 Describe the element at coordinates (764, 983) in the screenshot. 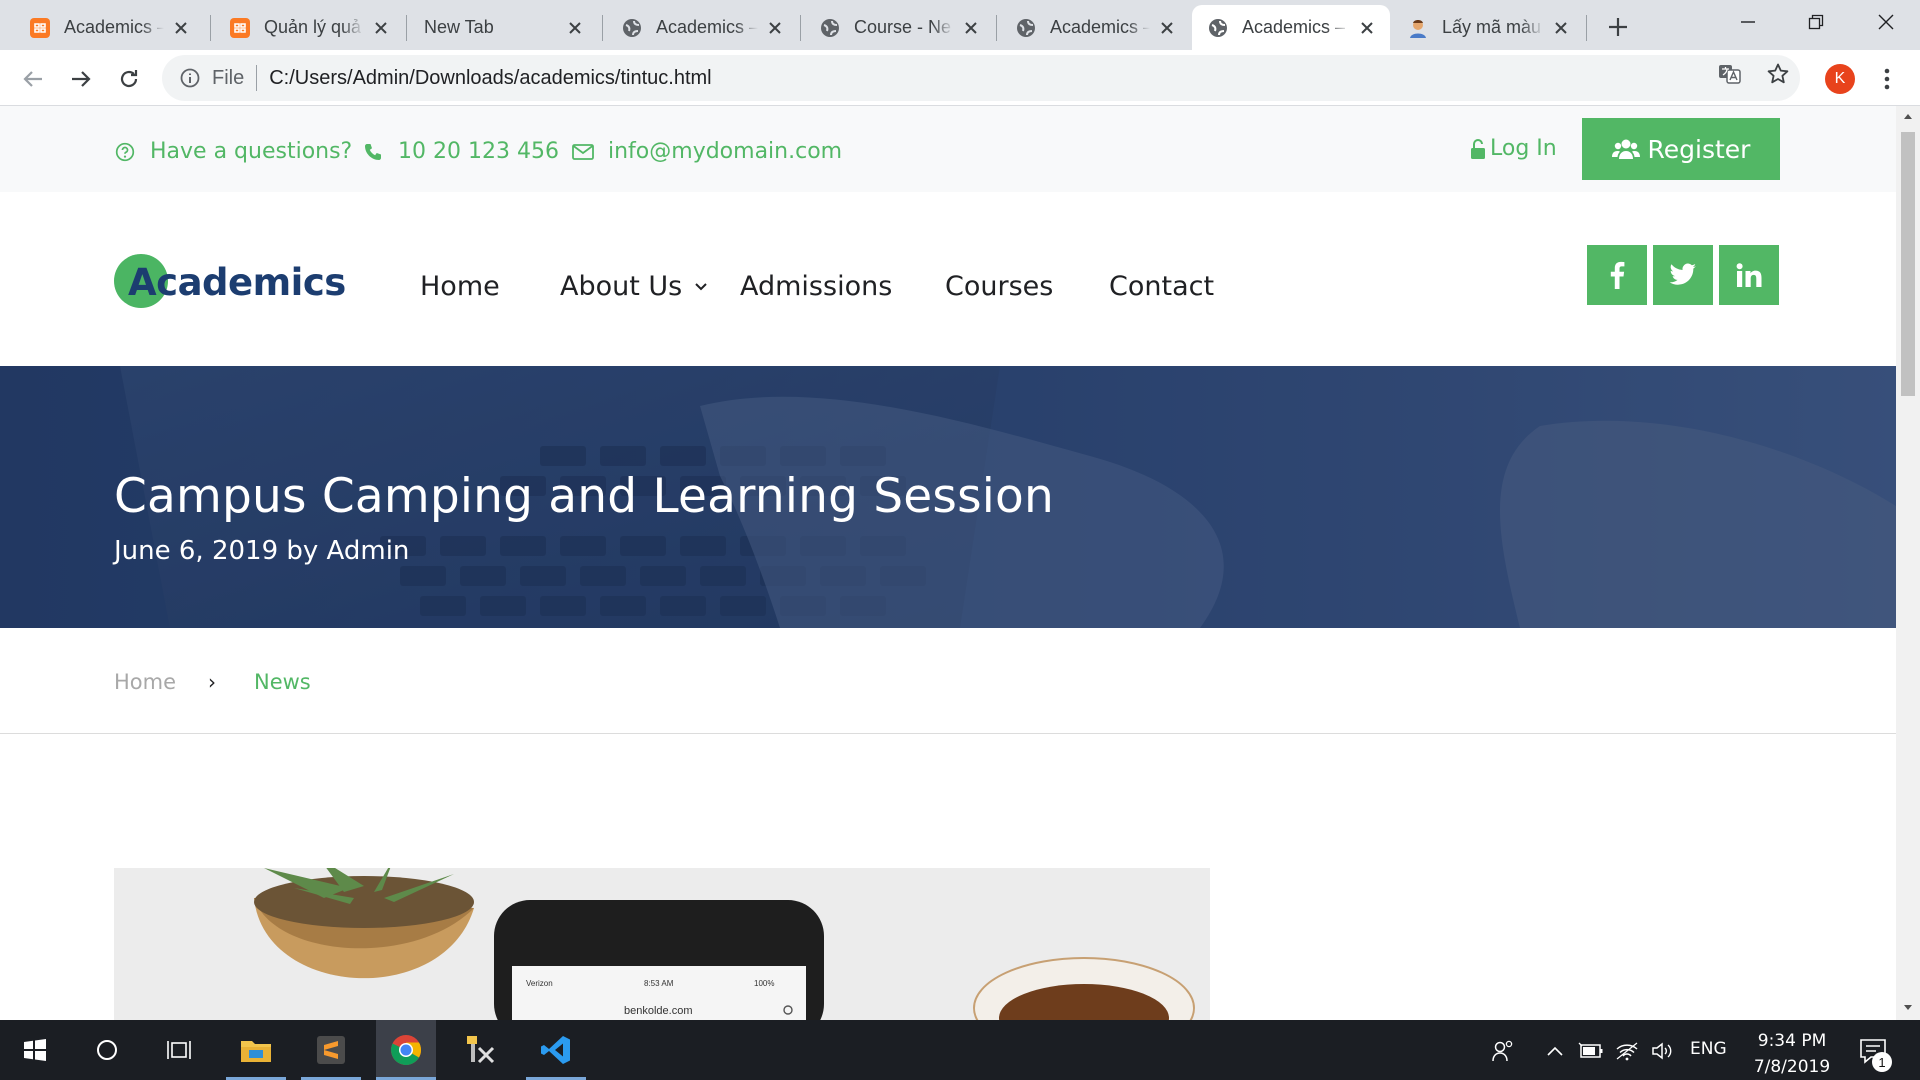

I see `phone-status-battery: 100%` at that location.